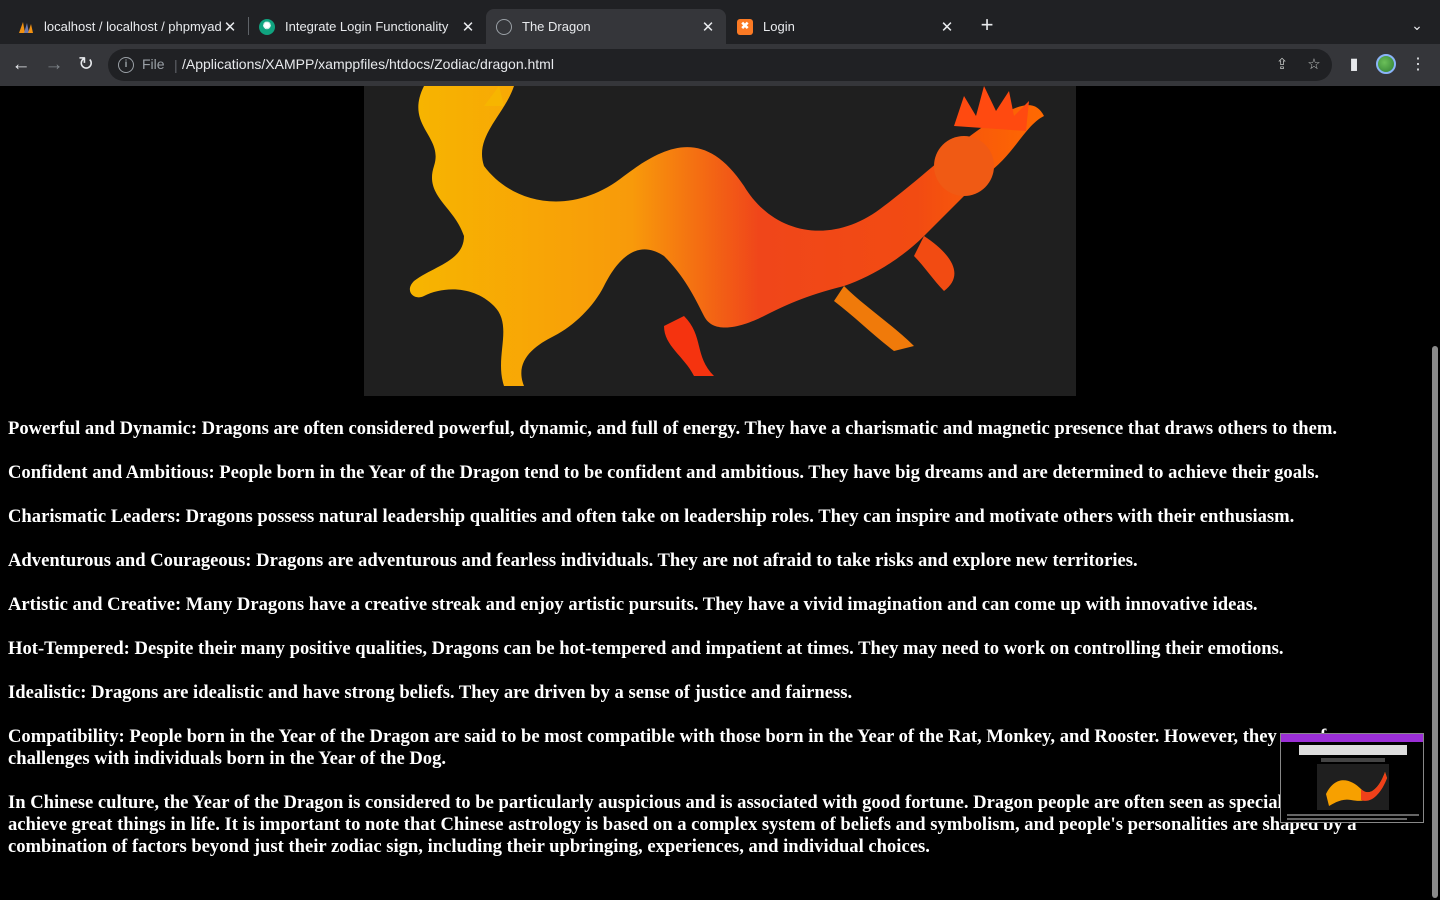 The image size is (1440, 900). I want to click on screenshot-preview-thumbnail, so click(1352, 778).